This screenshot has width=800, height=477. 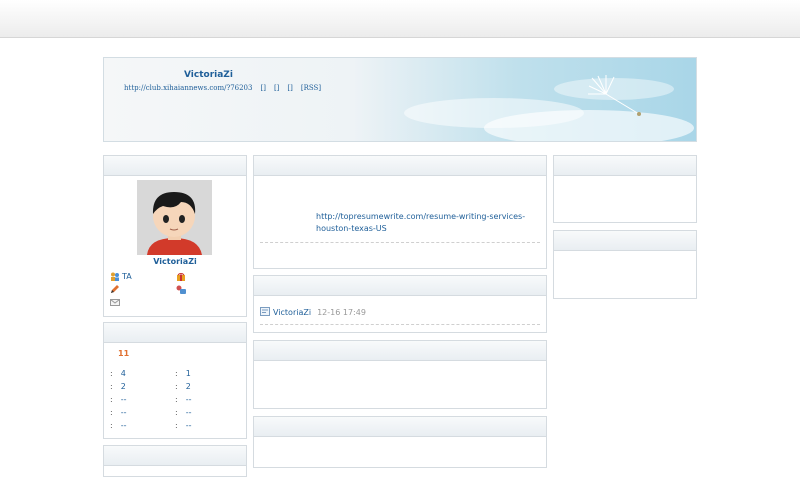 I want to click on action-label: TA, so click(x=127, y=276).